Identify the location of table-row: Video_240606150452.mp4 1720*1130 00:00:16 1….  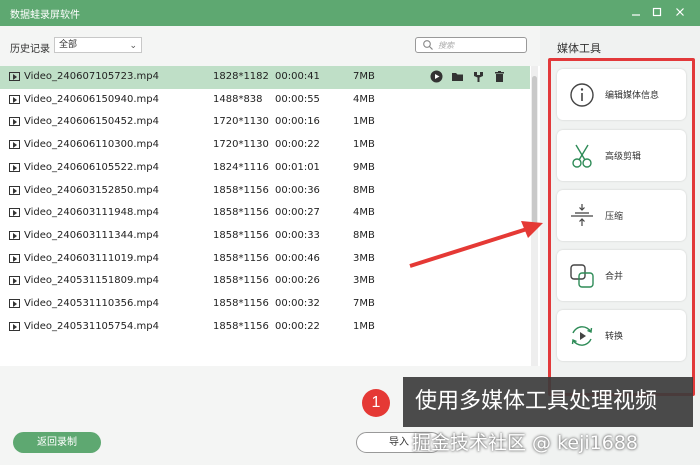
(265, 122).